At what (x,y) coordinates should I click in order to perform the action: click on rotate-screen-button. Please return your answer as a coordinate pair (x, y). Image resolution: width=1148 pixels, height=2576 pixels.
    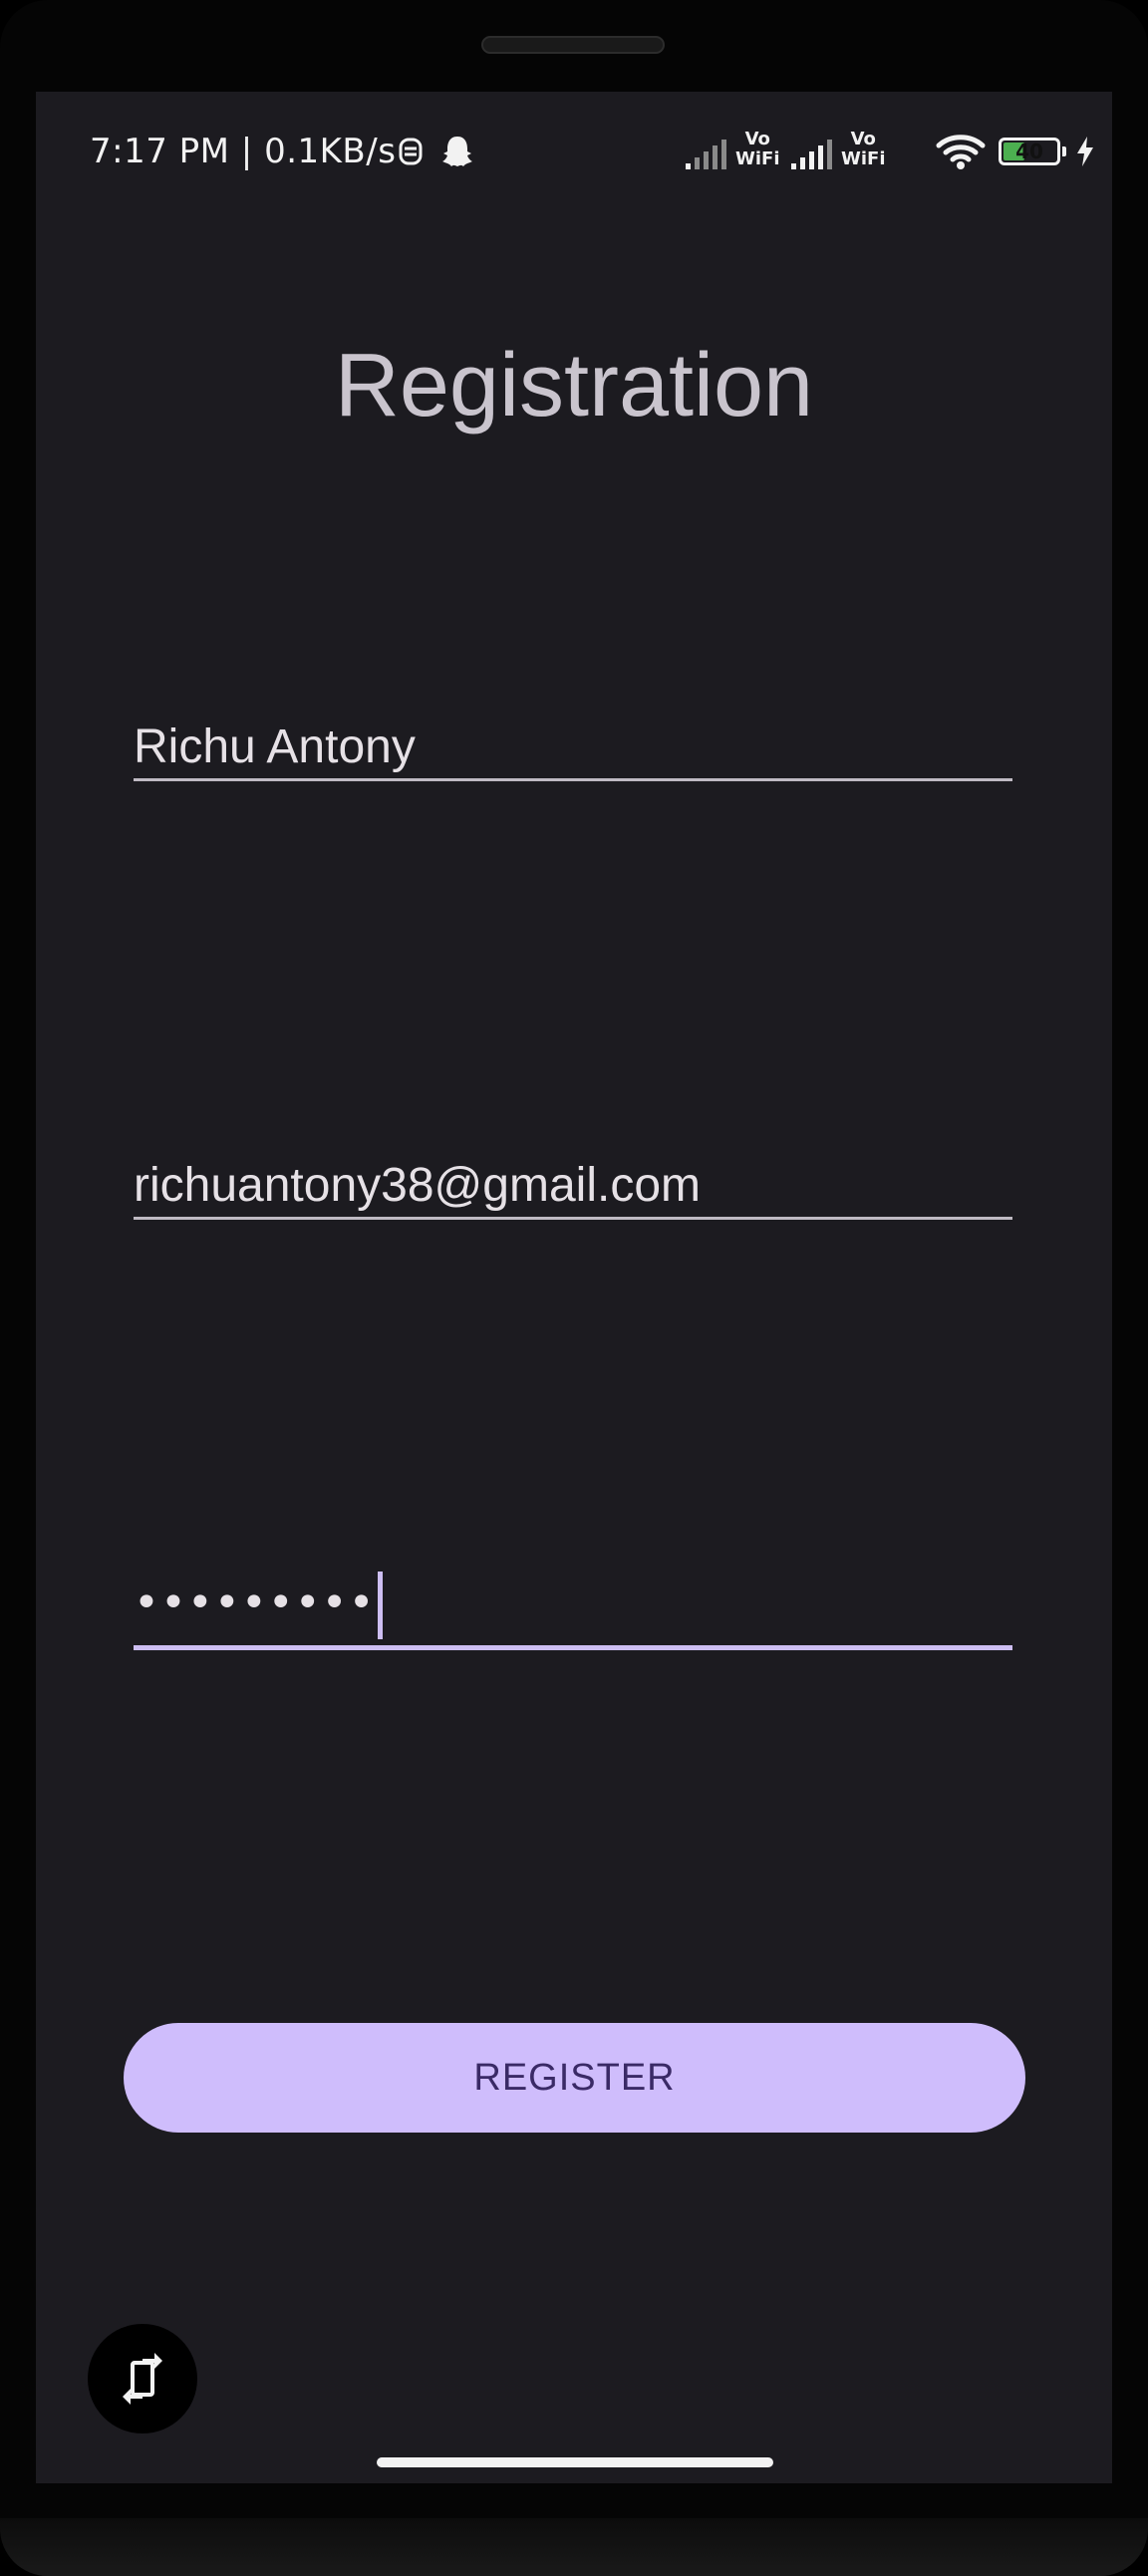
    Looking at the image, I should click on (142, 2378).